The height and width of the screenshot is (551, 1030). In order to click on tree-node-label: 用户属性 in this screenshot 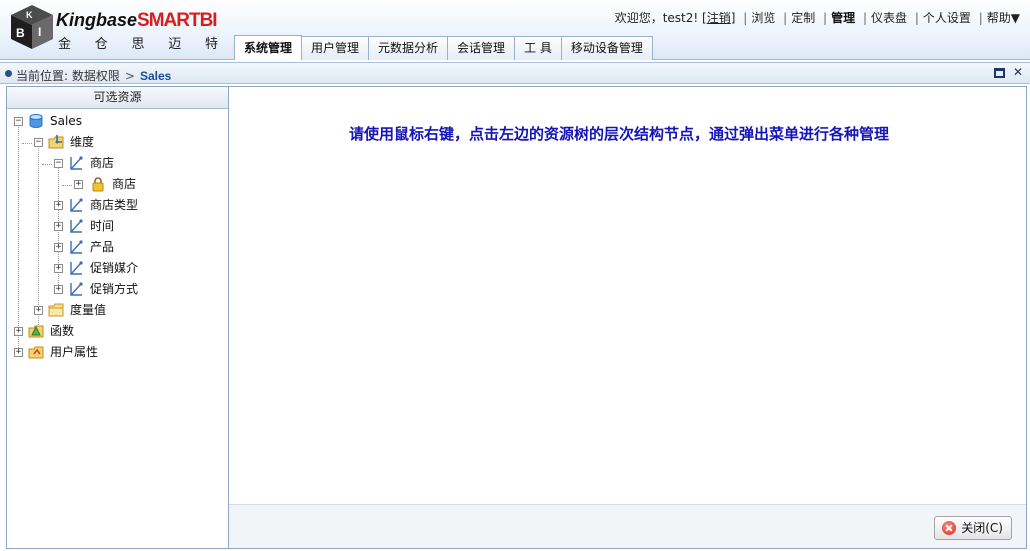, I will do `click(74, 352)`.